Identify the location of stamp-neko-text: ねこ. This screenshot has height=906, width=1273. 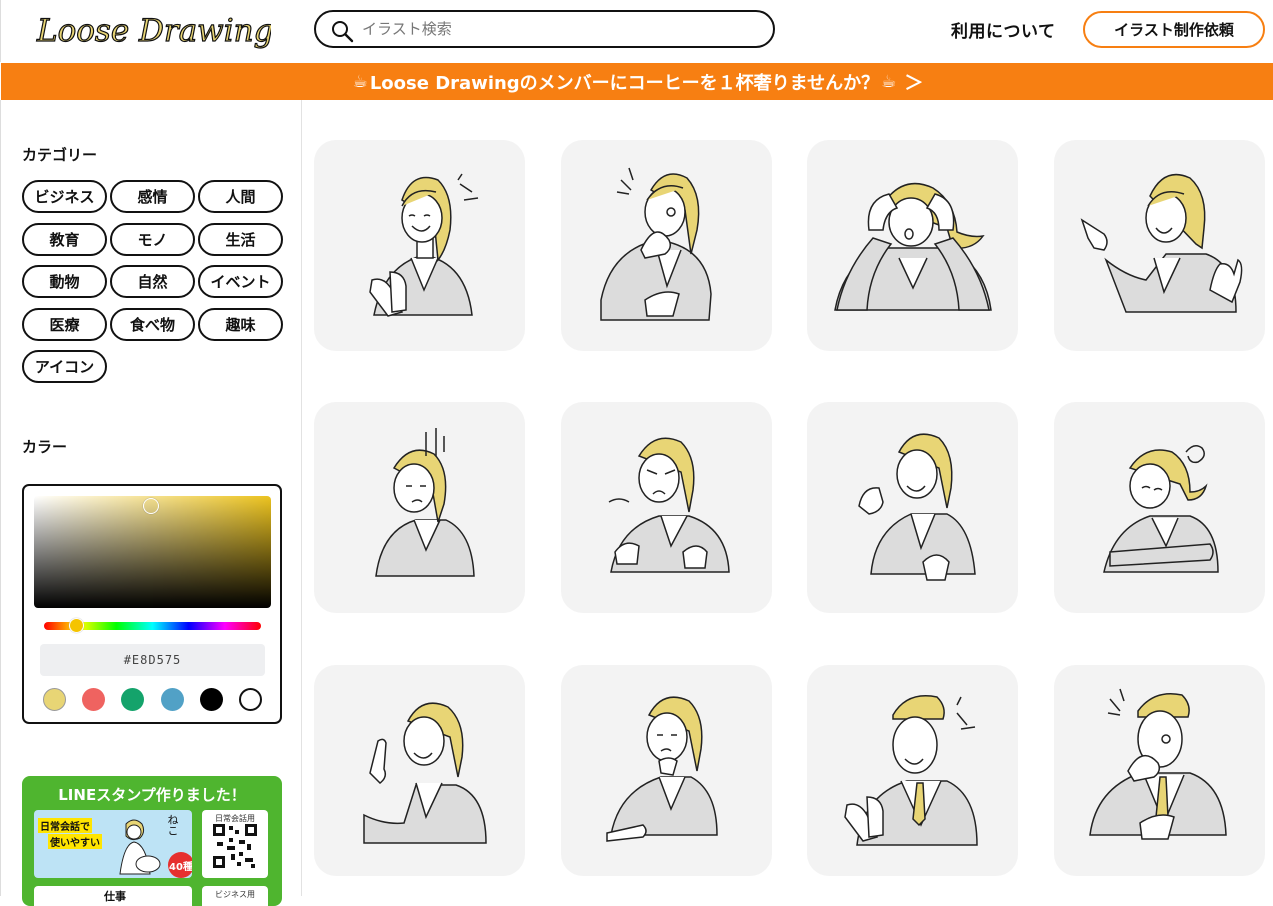
(172, 825).